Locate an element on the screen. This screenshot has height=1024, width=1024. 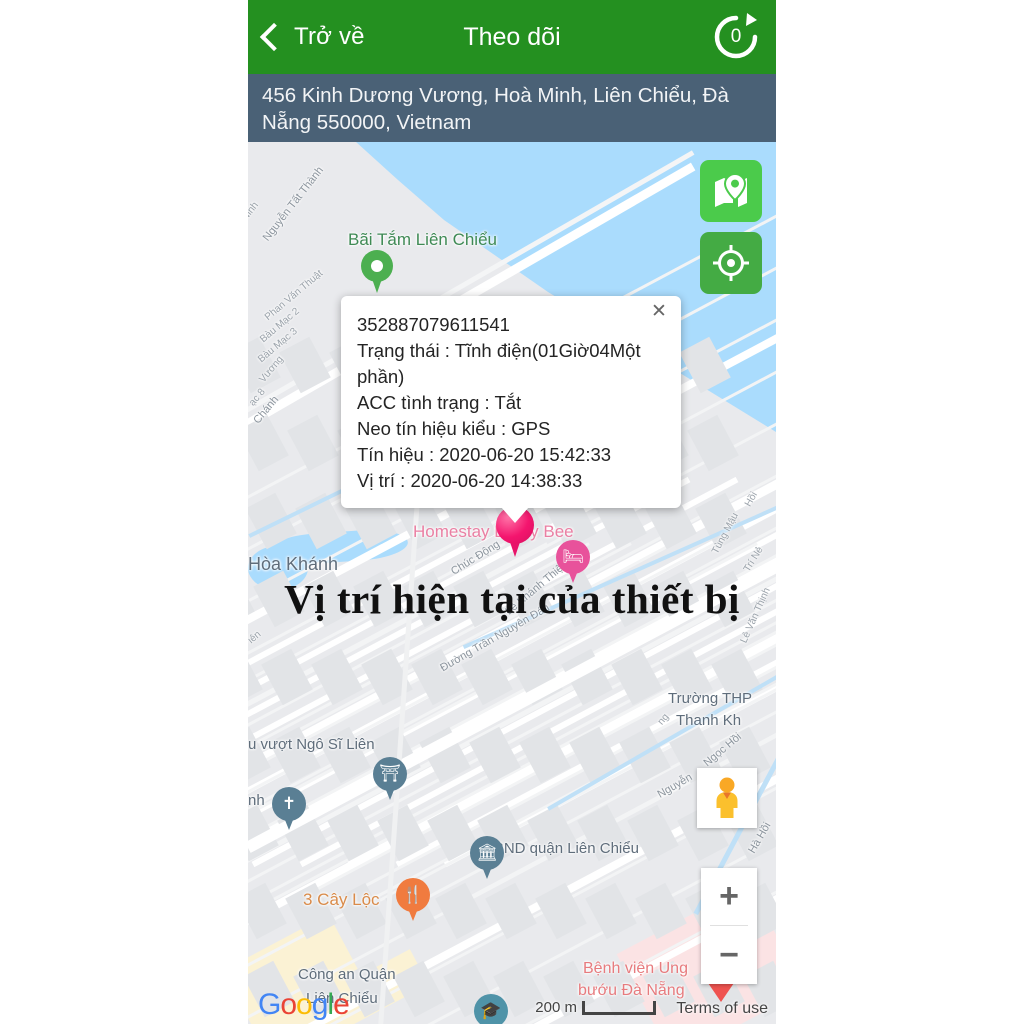
info-acc-status: ACC tình trạng : Tắt is located at coordinates (439, 402).